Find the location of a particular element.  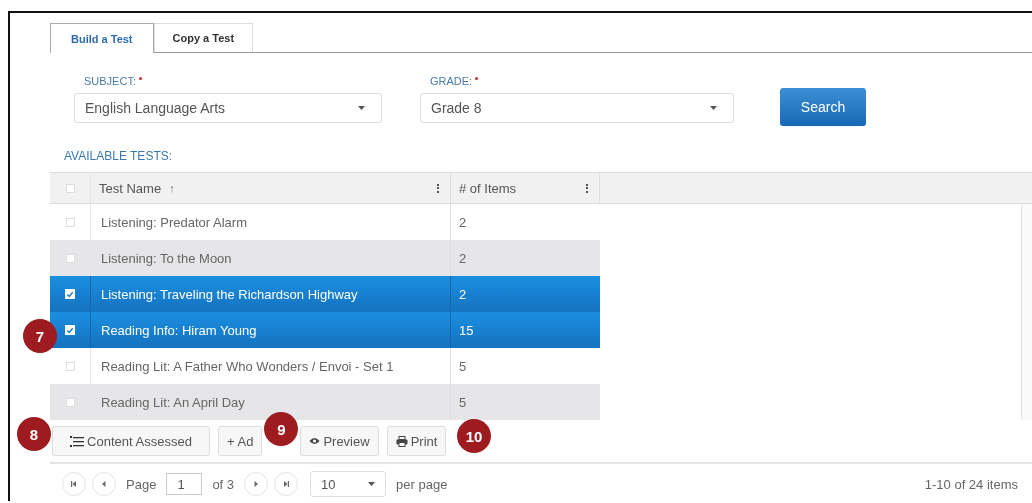

dropdown: Grade 8 is located at coordinates (577, 108).